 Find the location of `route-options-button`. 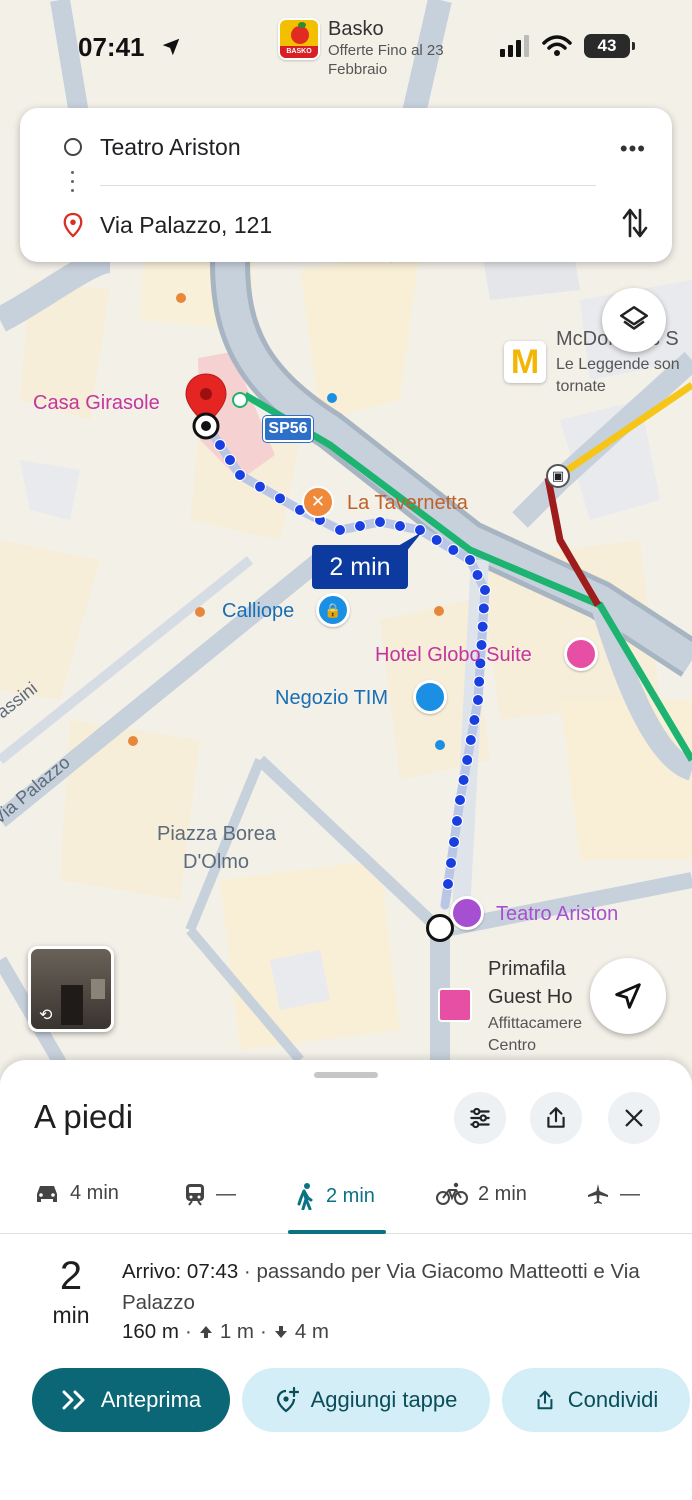

route-options-button is located at coordinates (480, 1118).